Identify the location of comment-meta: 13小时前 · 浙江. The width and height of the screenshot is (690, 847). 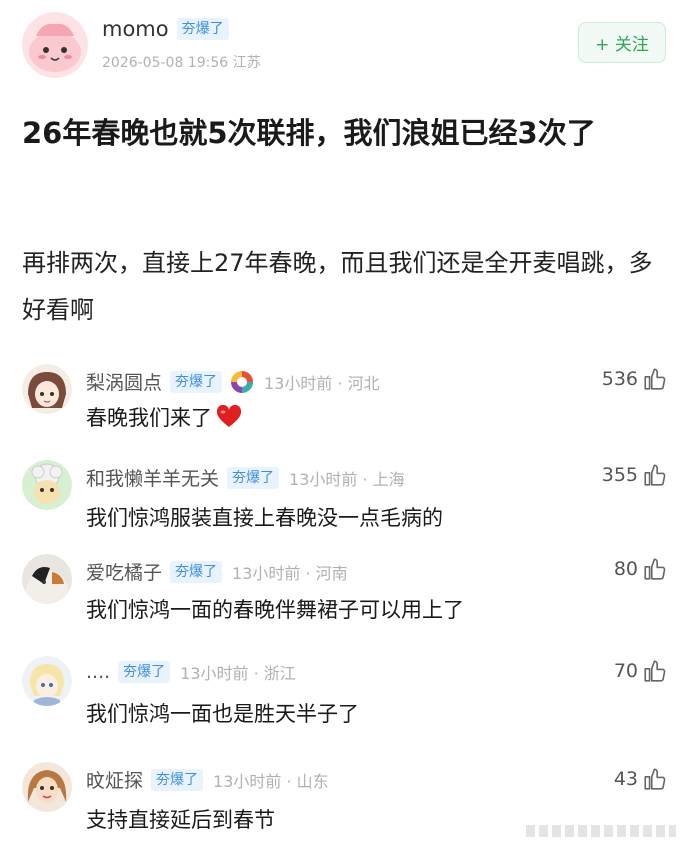
(238, 673).